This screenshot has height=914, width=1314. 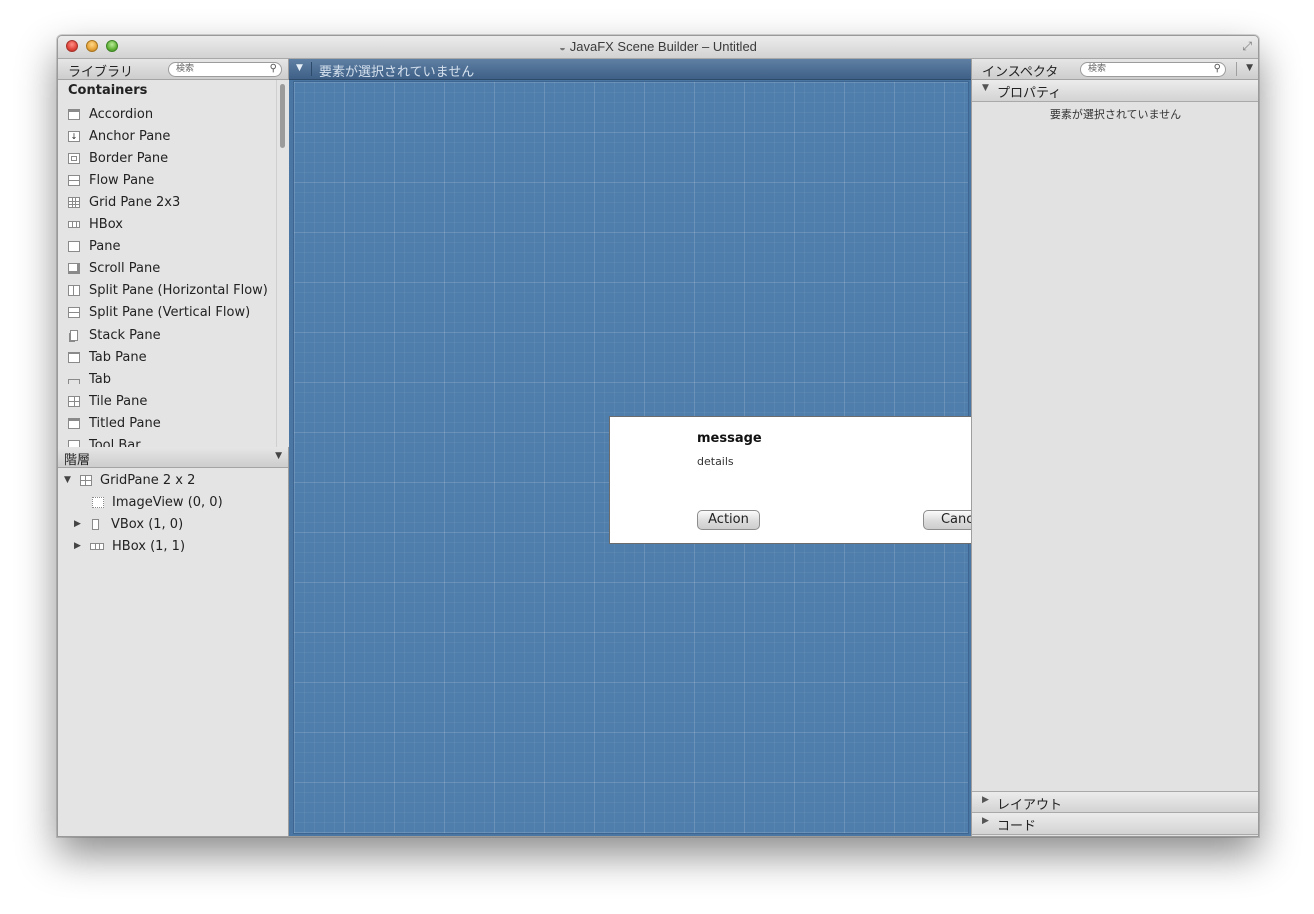 I want to click on library-item-border-pane: Border Pane, so click(x=118, y=158).